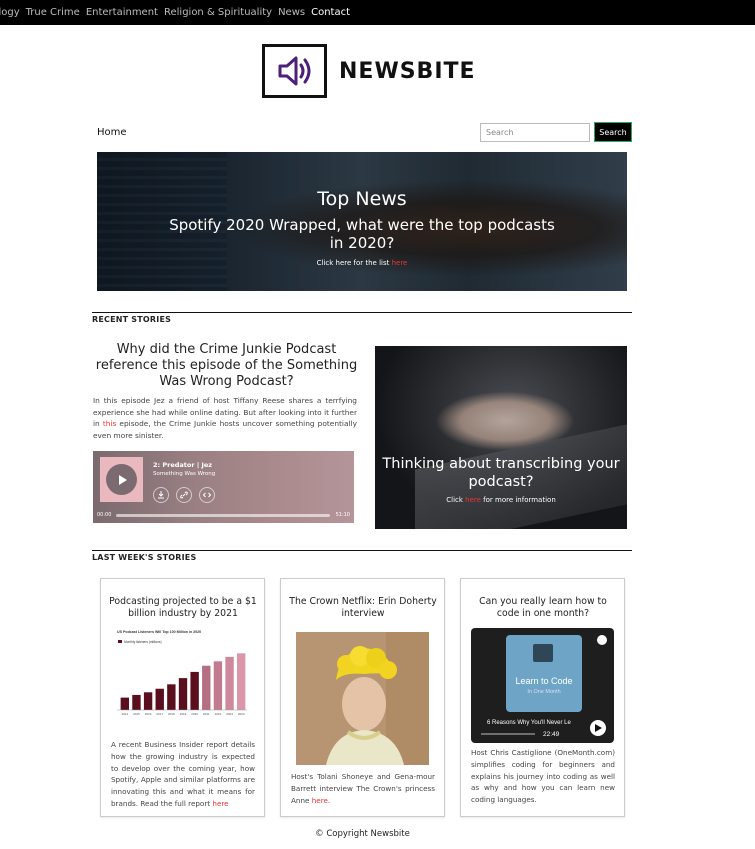 The image size is (755, 849). I want to click on top-nav-item: Contact, so click(330, 12).